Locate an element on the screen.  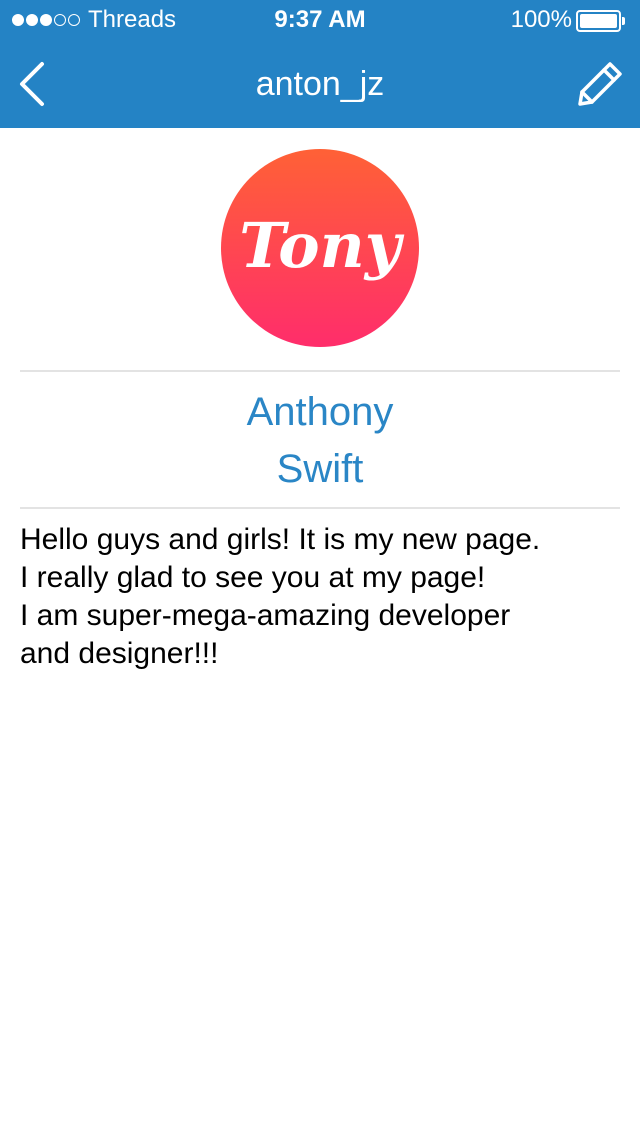
back-button is located at coordinates (35, 84).